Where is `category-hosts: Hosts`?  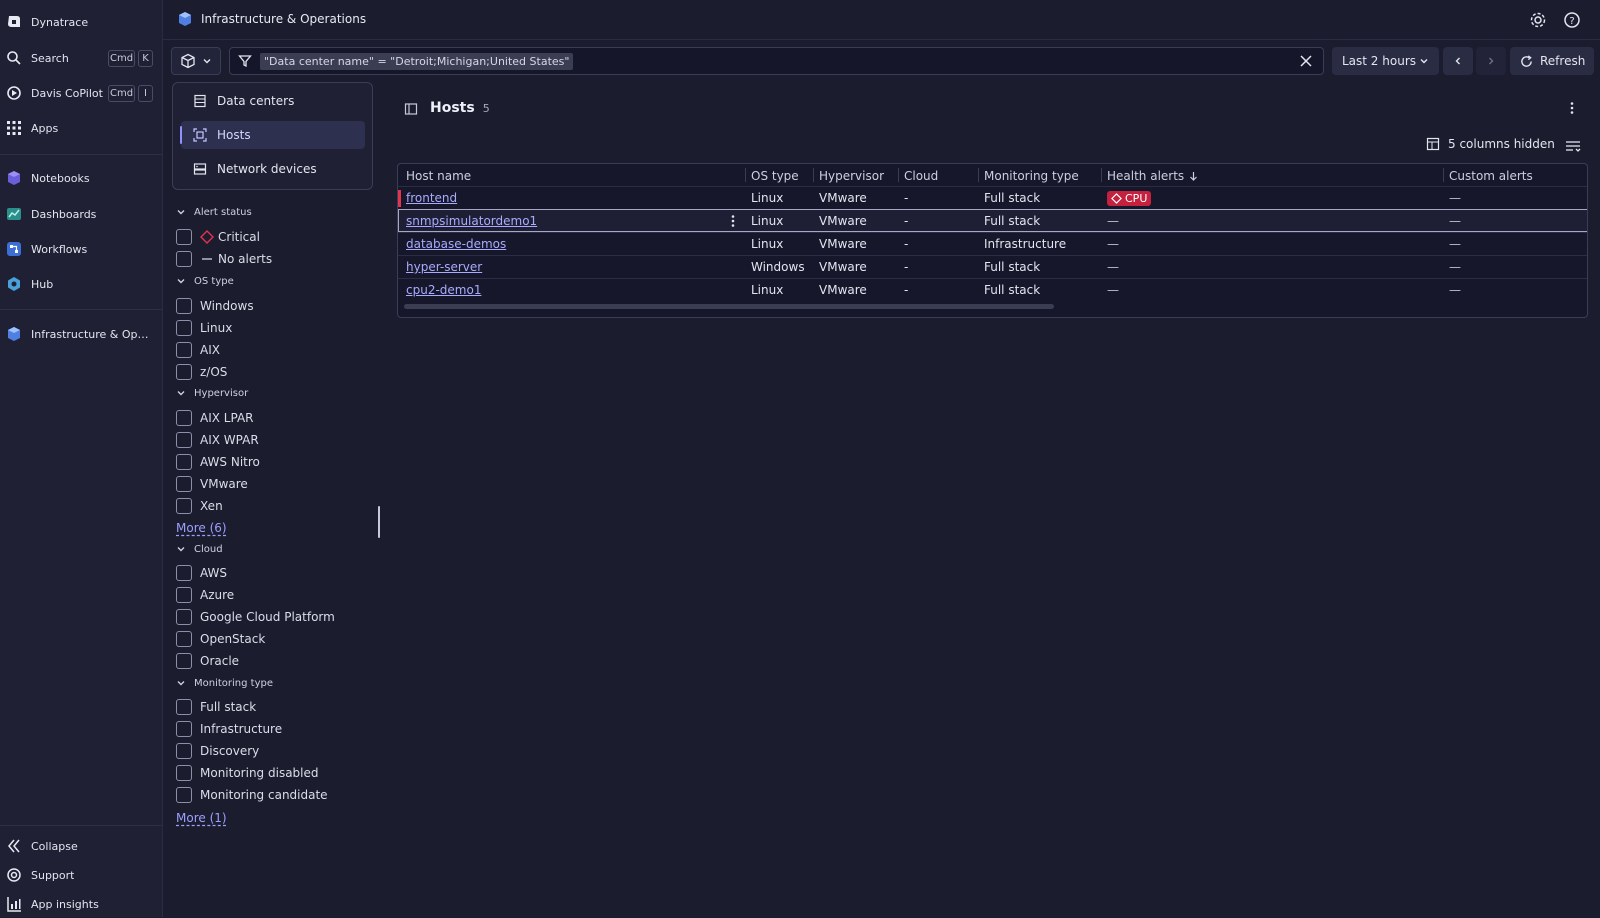
category-hosts: Hosts is located at coordinates (272, 135).